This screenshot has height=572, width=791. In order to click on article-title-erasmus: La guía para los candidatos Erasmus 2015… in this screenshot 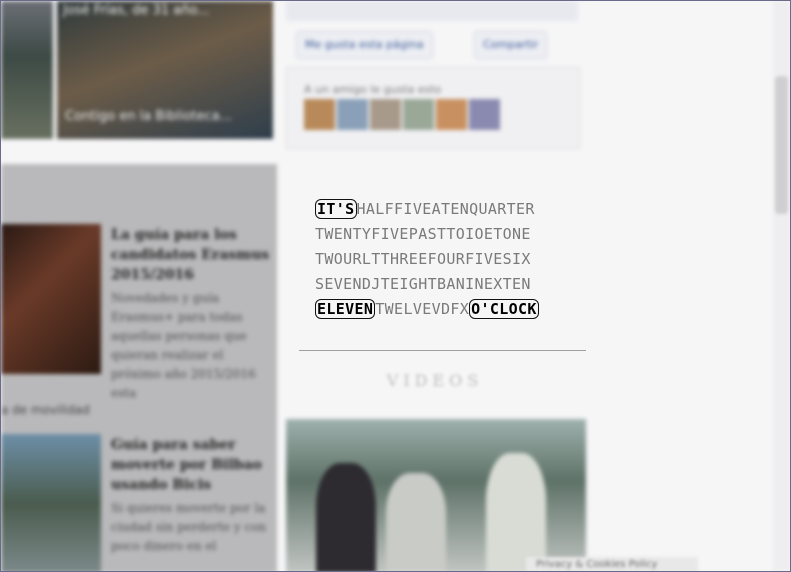, I will do `click(191, 255)`.